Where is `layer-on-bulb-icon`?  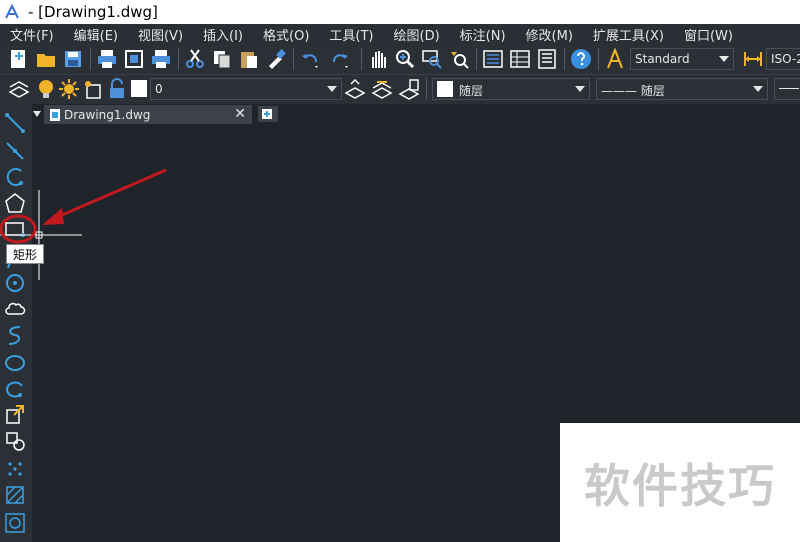
layer-on-bulb-icon is located at coordinates (46, 89).